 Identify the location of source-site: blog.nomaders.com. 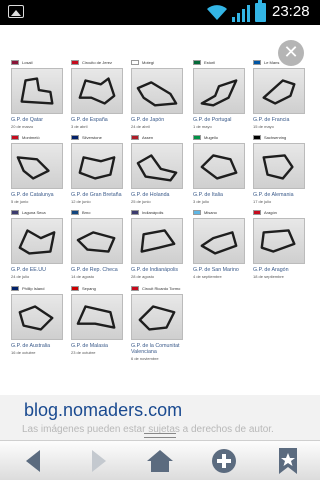
(103, 410).